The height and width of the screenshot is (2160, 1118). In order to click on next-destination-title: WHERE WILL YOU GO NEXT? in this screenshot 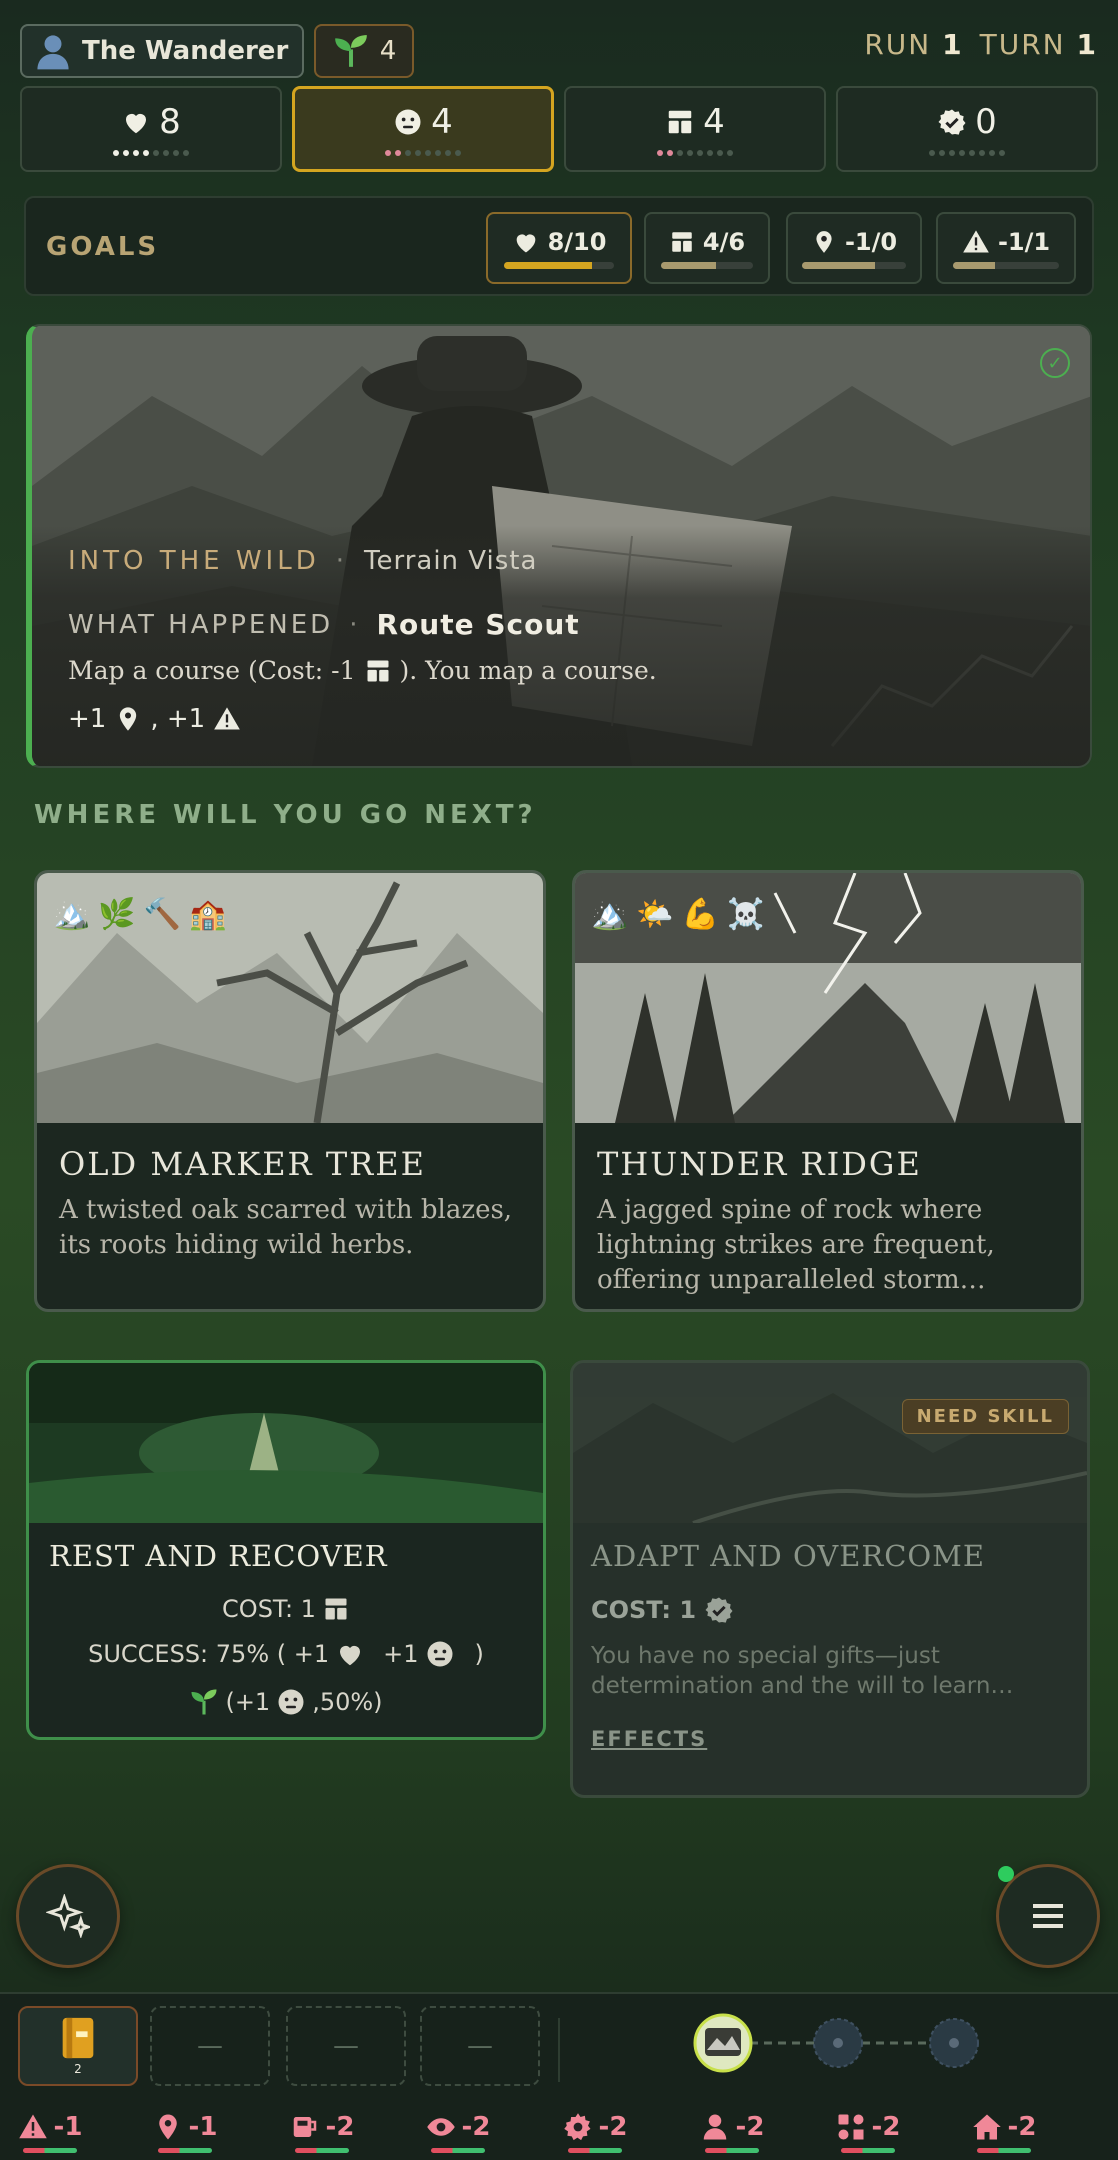, I will do `click(285, 815)`.